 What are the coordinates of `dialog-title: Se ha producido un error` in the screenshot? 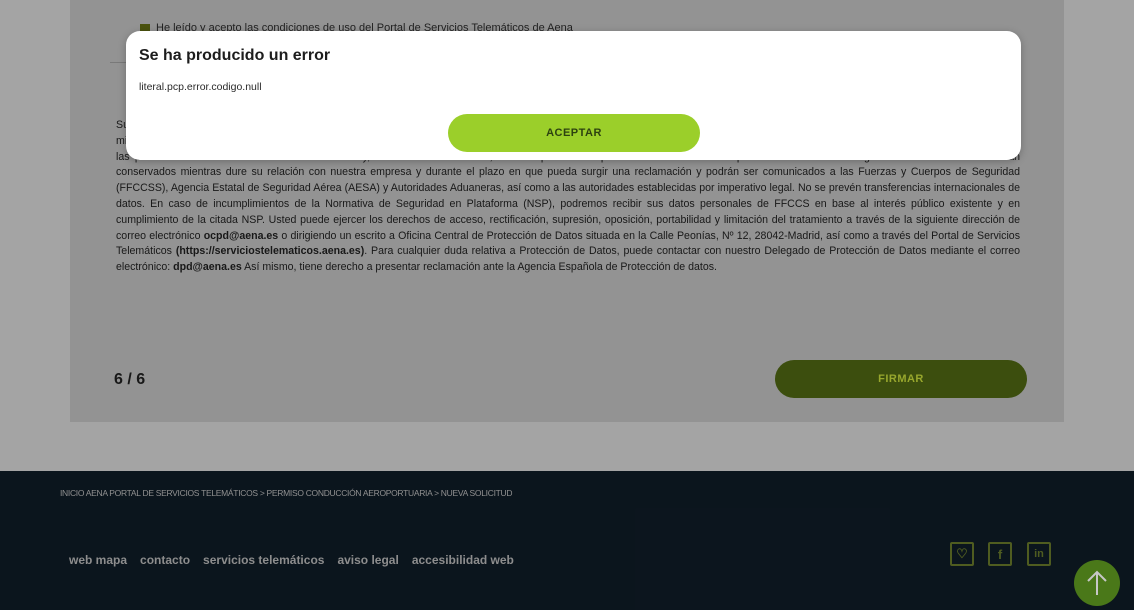 It's located at (235, 55).